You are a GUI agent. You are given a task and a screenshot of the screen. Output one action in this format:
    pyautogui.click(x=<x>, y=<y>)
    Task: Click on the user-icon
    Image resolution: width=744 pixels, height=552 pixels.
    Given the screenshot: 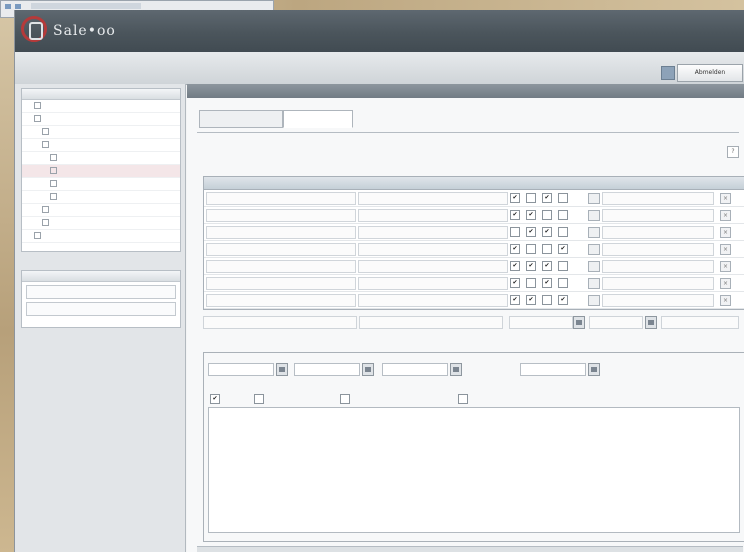 What is the action you would take?
    pyautogui.click(x=668, y=73)
    